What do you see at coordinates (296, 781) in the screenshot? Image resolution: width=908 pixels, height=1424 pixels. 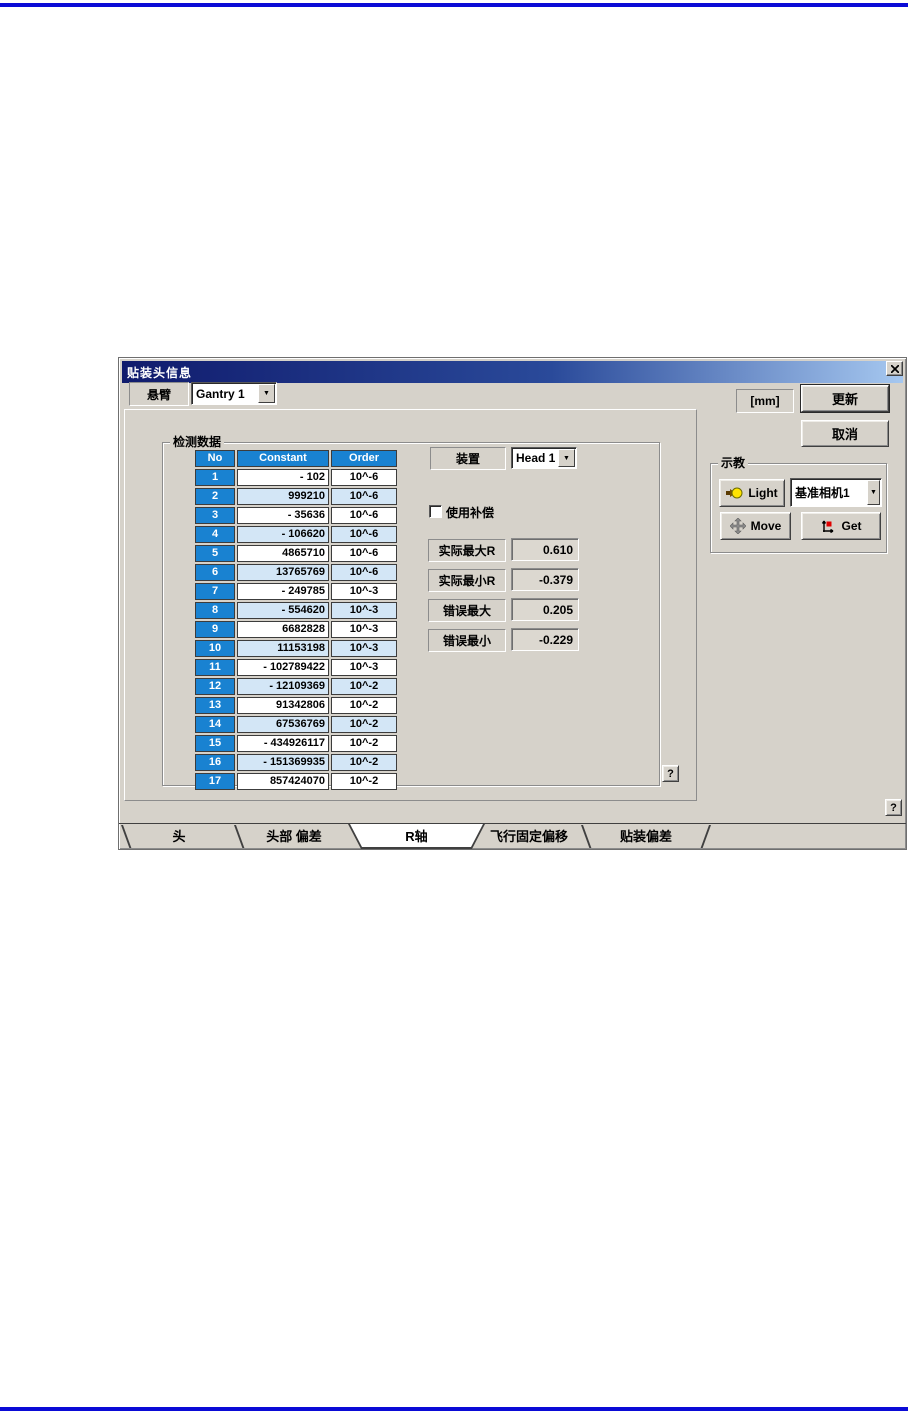 I see `table-row: 17 857424070 10^-2` at bounding box center [296, 781].